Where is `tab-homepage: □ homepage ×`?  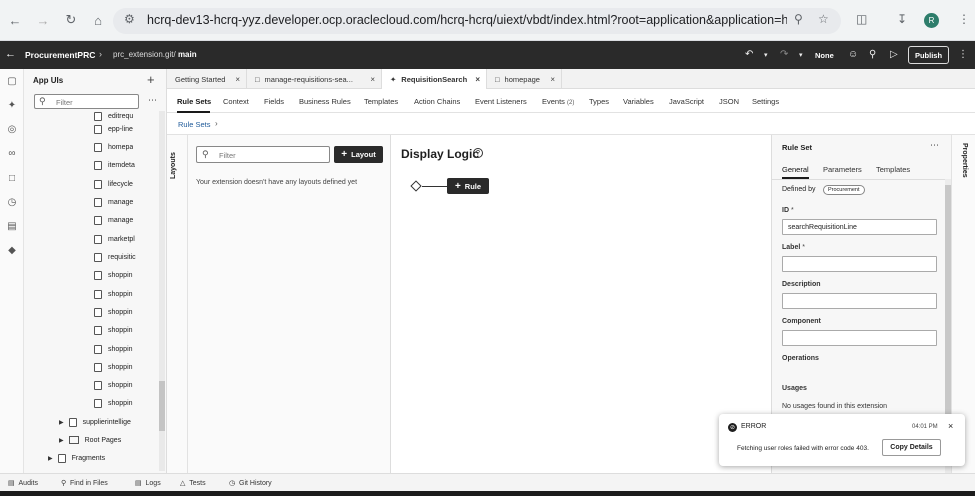
tab-homepage: □ homepage × is located at coordinates (524, 79).